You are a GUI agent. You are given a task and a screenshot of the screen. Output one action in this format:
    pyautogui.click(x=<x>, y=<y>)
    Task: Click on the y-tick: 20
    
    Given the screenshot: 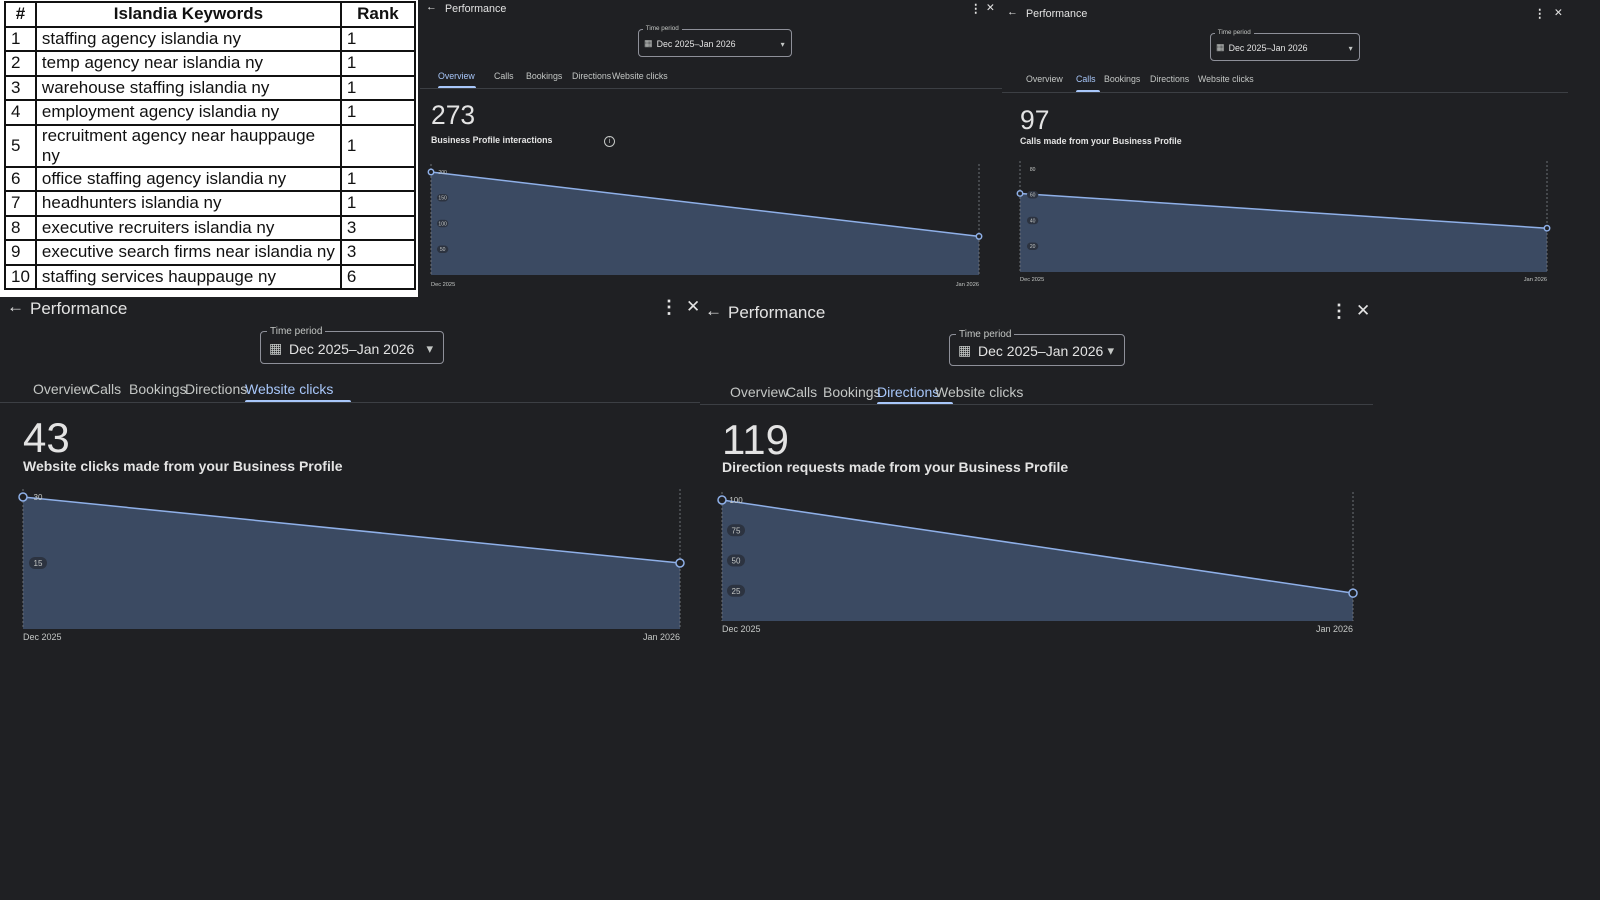 What is the action you would take?
    pyautogui.click(x=1032, y=246)
    